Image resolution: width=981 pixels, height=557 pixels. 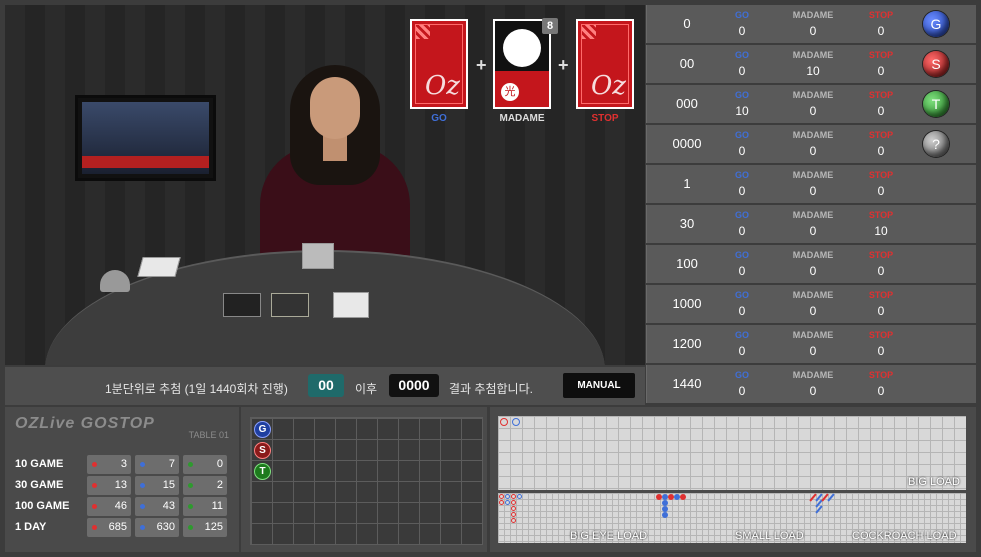 I want to click on small-road-label: SMALL LOAD, so click(x=769, y=536).